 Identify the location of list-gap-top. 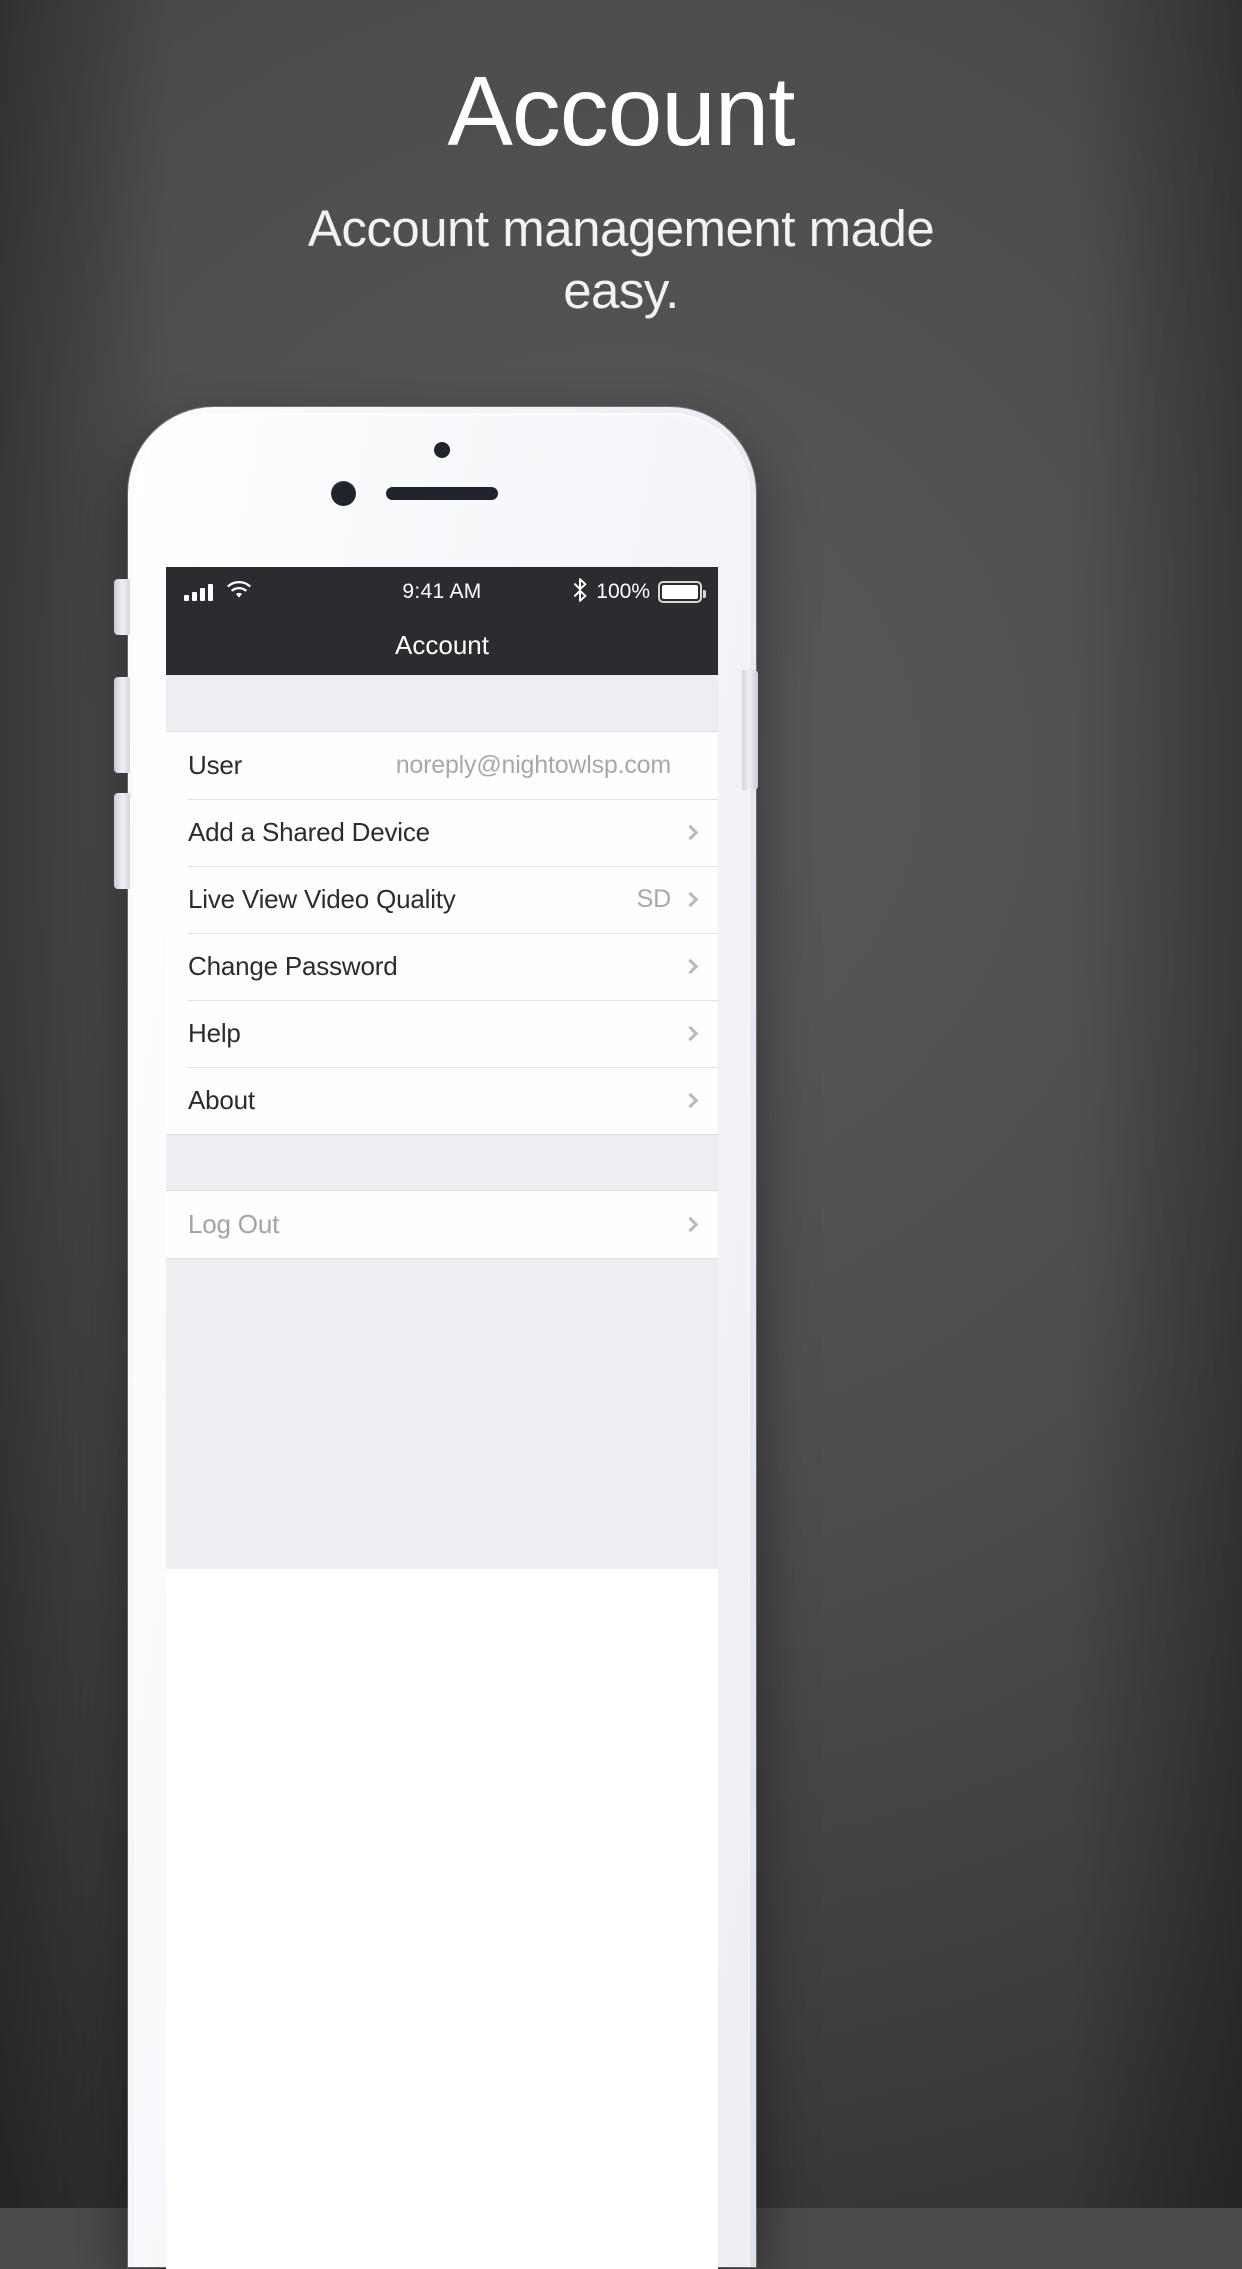
(442, 703).